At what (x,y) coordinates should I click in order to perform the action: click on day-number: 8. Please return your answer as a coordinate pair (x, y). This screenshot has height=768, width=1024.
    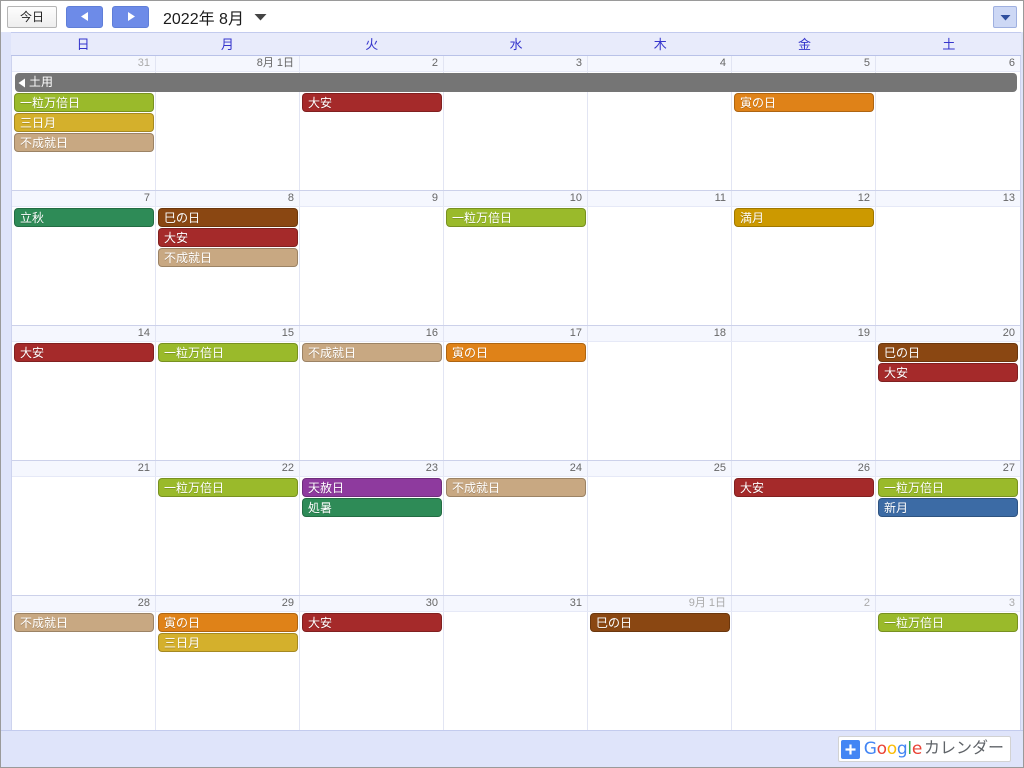
    Looking at the image, I should click on (228, 198).